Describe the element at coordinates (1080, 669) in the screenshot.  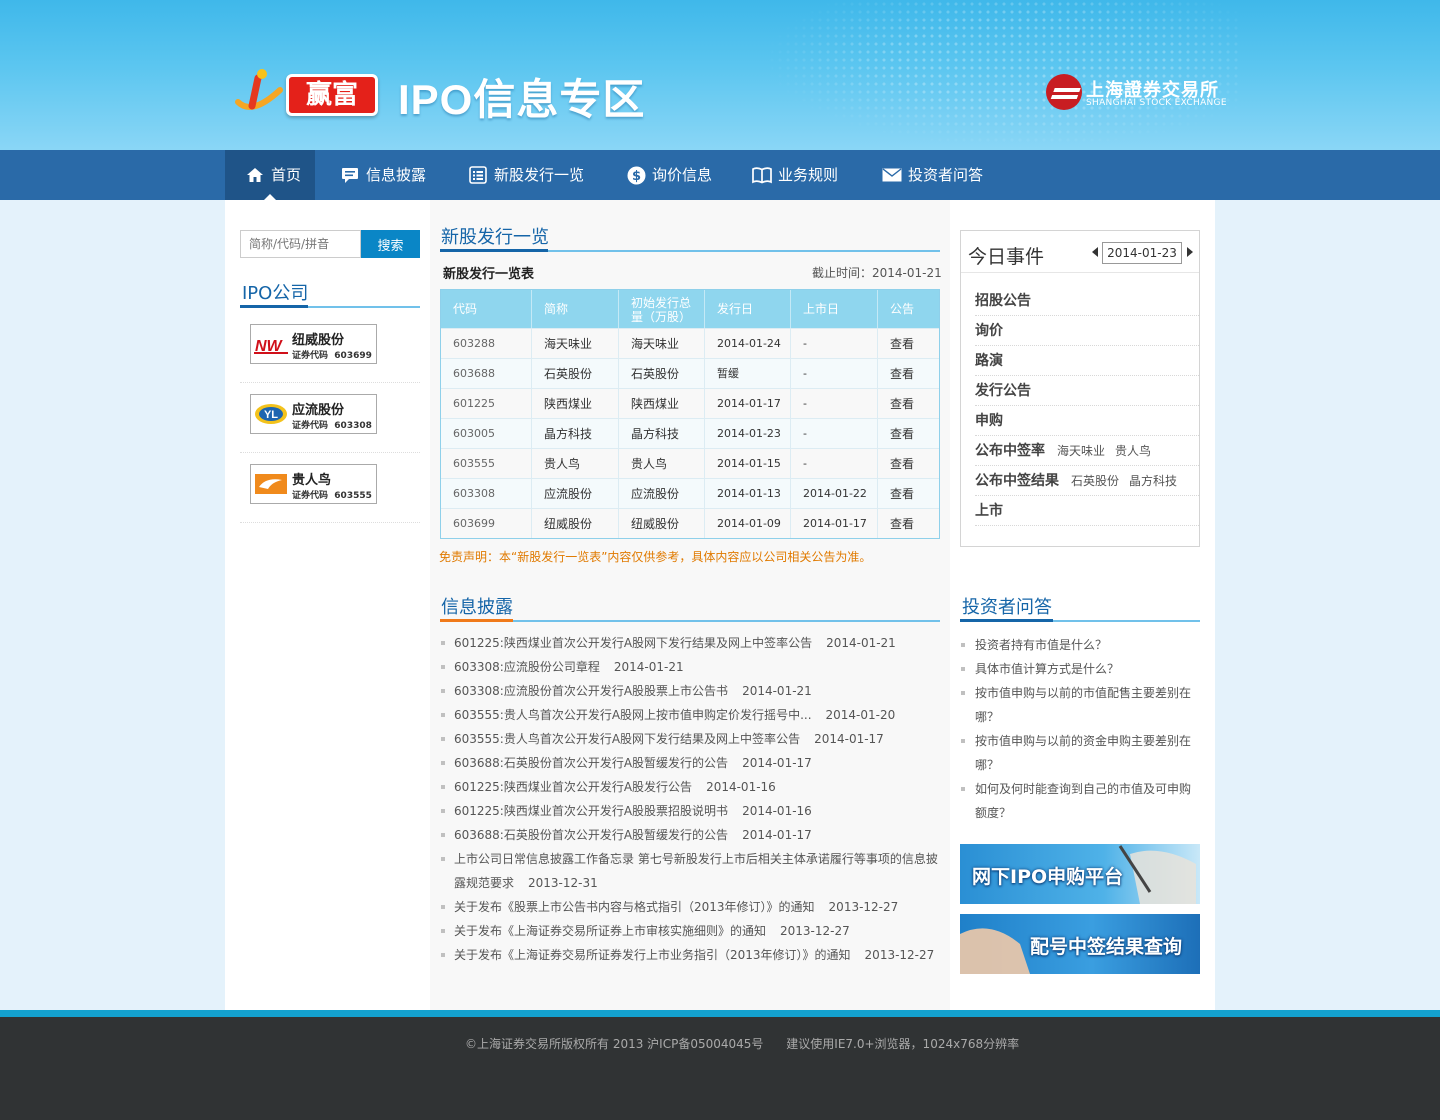
I see `faq-item: 具体市值计算方式是什么？` at that location.